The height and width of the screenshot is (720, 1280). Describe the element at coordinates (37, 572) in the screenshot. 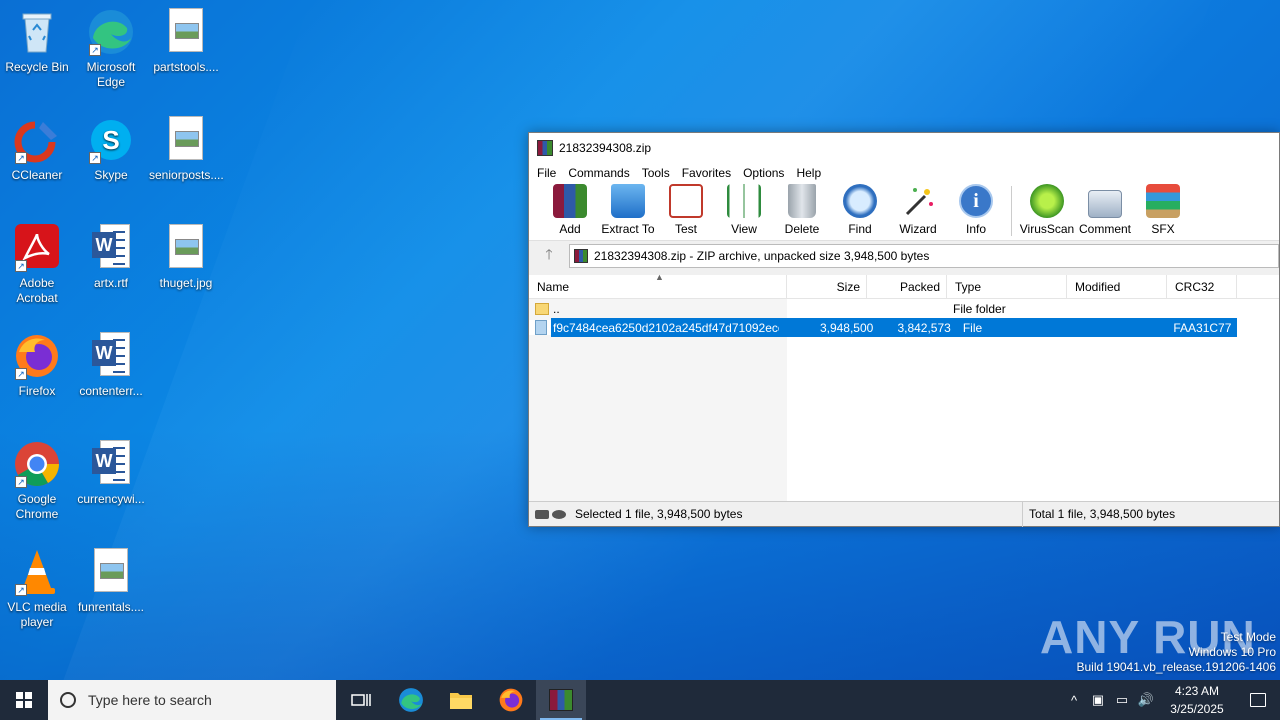

I see `vlc-icon: ↗` at that location.